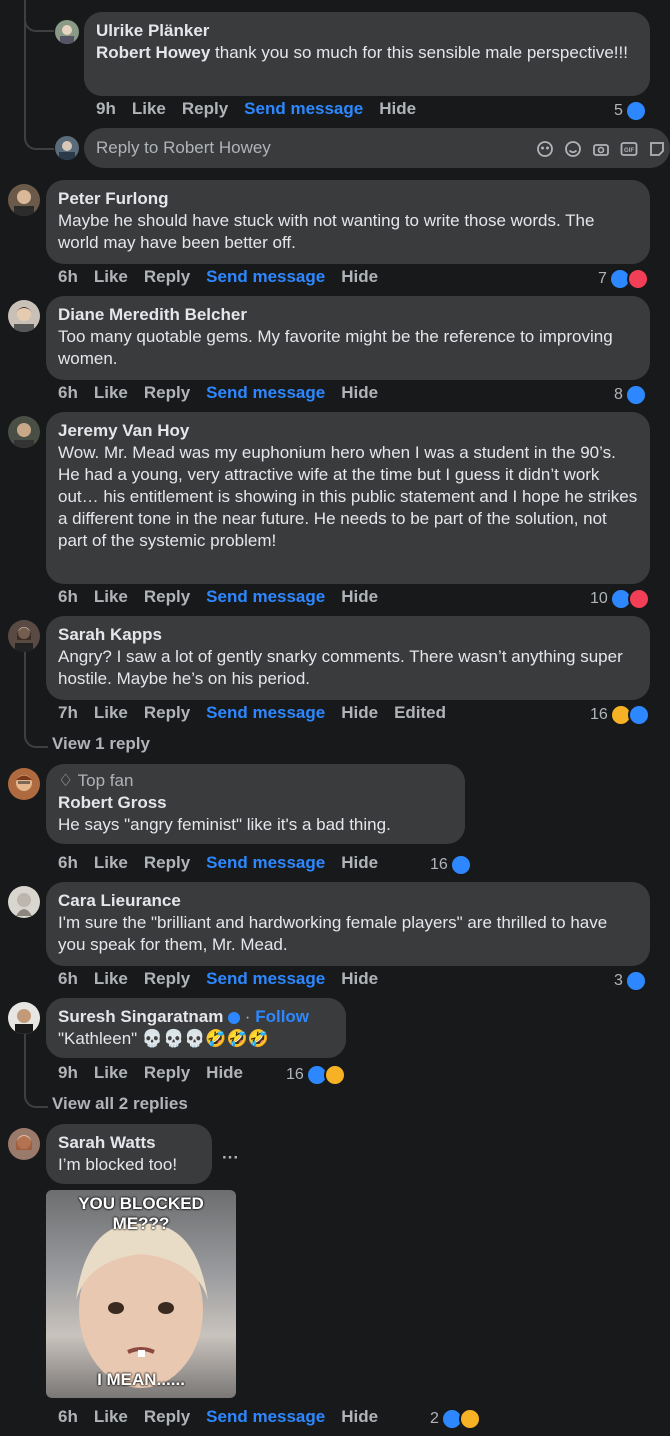 This screenshot has width=670, height=1436. What do you see at coordinates (657, 149) in the screenshot?
I see `sticker-icon` at bounding box center [657, 149].